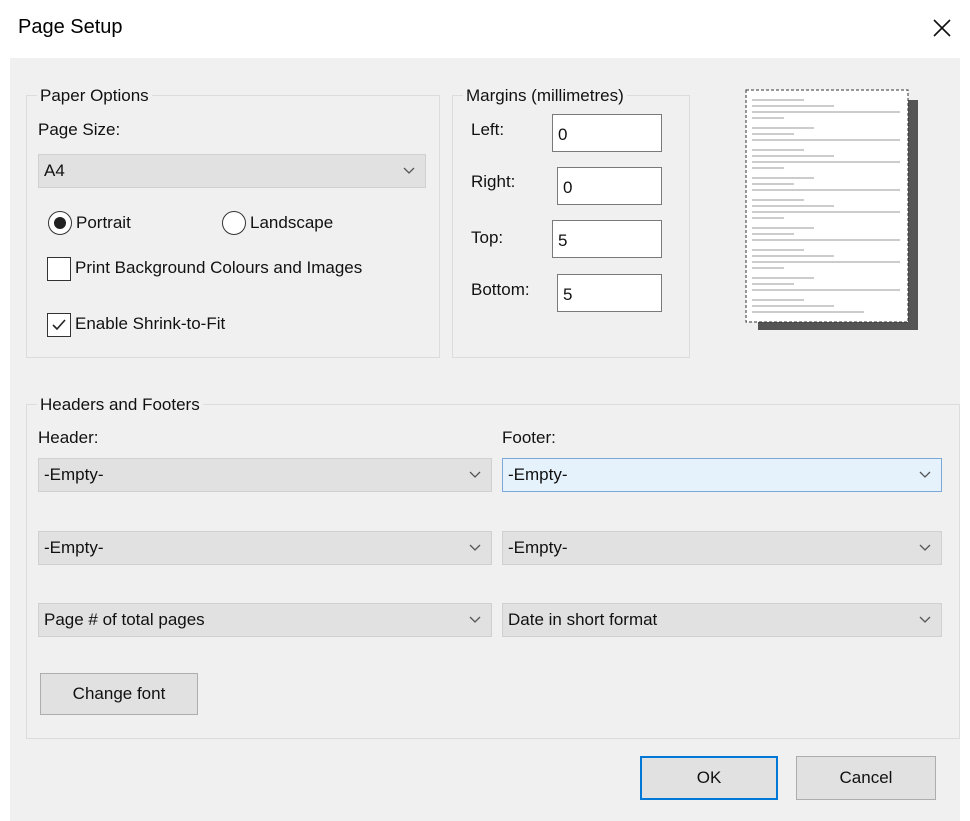  Describe the element at coordinates (722, 620) in the screenshot. I see `footer-select-3: Date in short format` at that location.